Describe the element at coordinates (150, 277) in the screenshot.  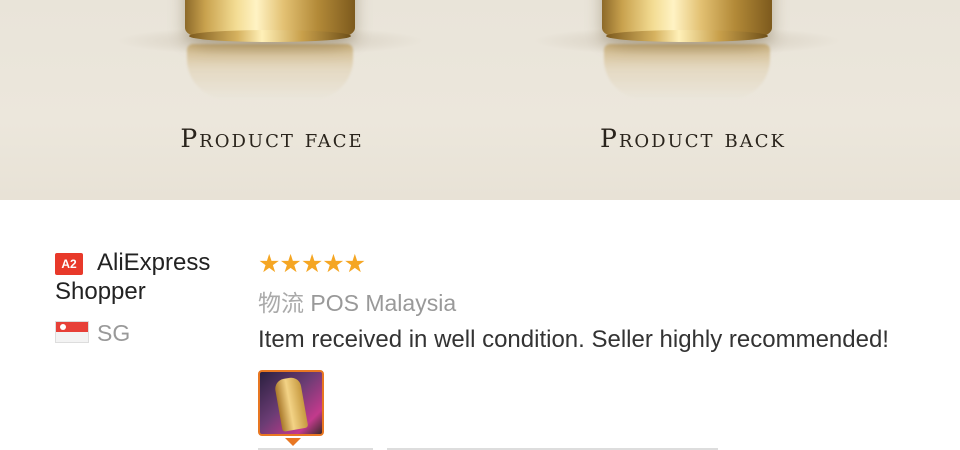
I see `reviewer-name-row: A2 AliExpress Shopper` at that location.